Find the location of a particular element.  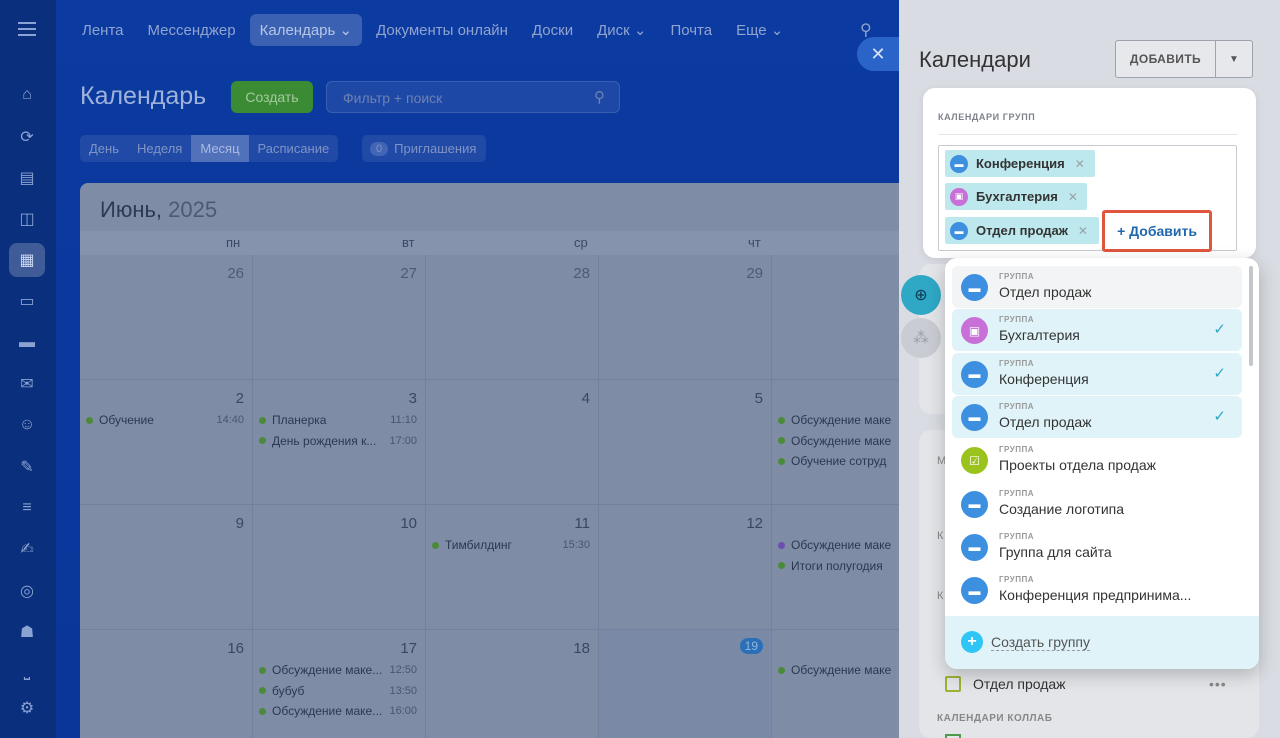

nav-feed: Лента is located at coordinates (103, 30).